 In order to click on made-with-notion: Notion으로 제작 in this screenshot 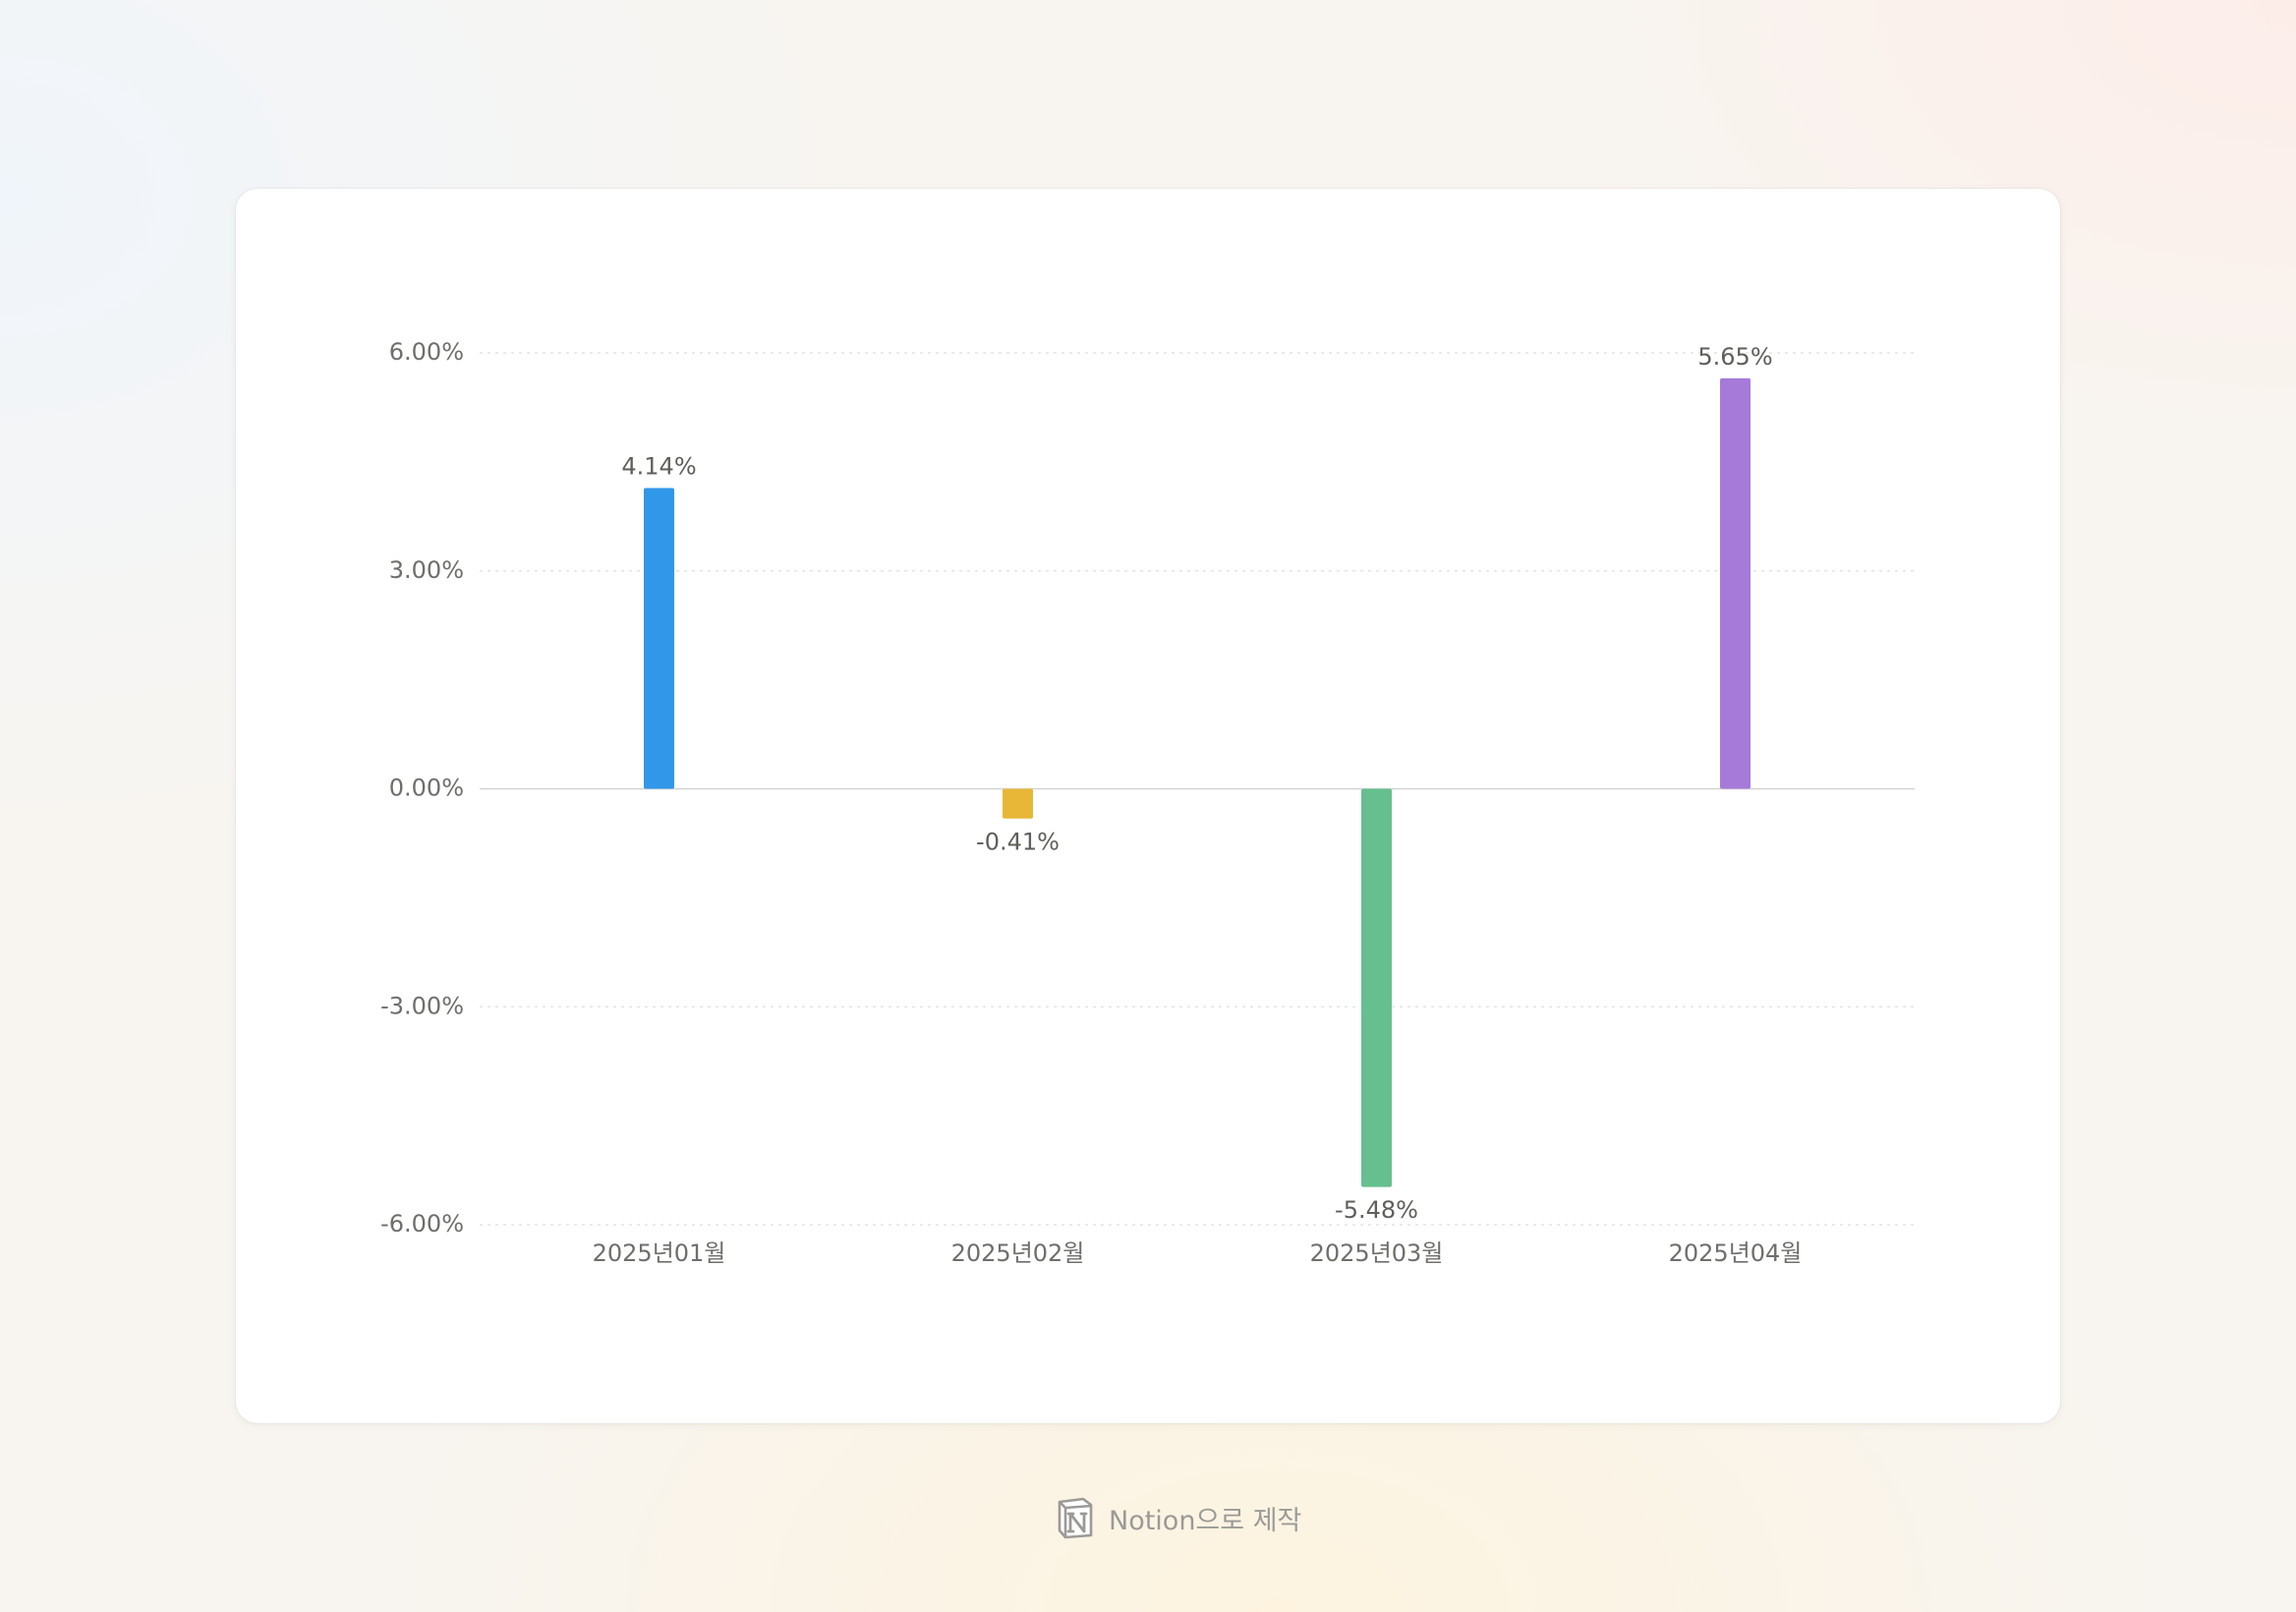, I will do `click(1178, 1517)`.